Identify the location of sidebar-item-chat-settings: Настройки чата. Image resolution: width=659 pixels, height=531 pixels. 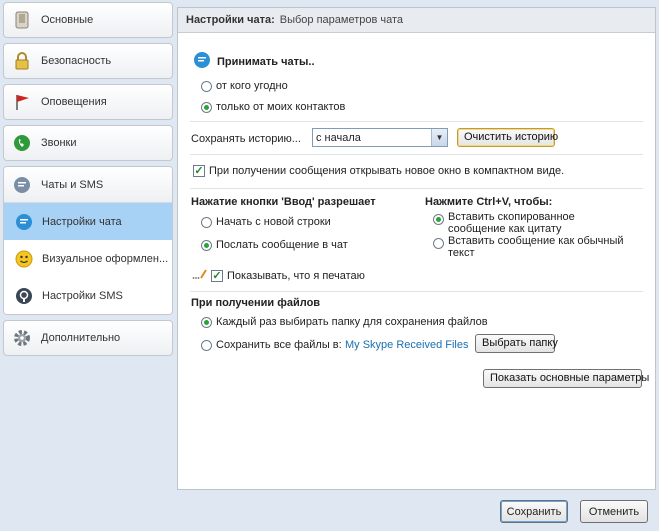
(88, 221).